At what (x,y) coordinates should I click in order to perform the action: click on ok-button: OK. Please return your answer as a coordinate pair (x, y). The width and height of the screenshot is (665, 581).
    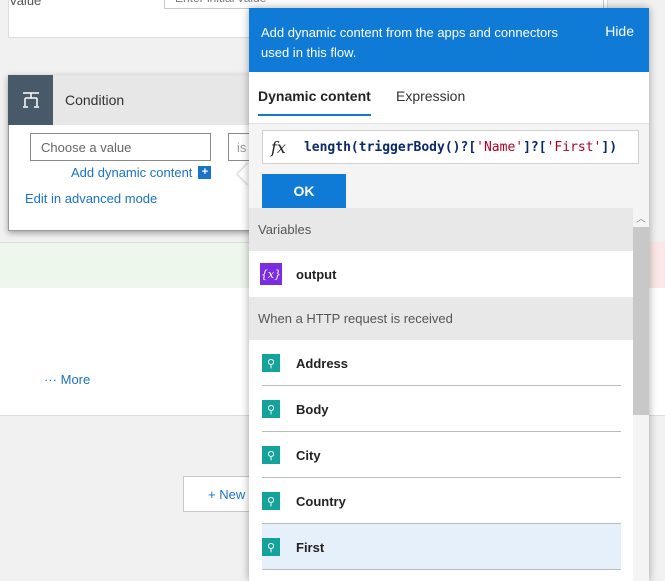
    Looking at the image, I should click on (304, 191).